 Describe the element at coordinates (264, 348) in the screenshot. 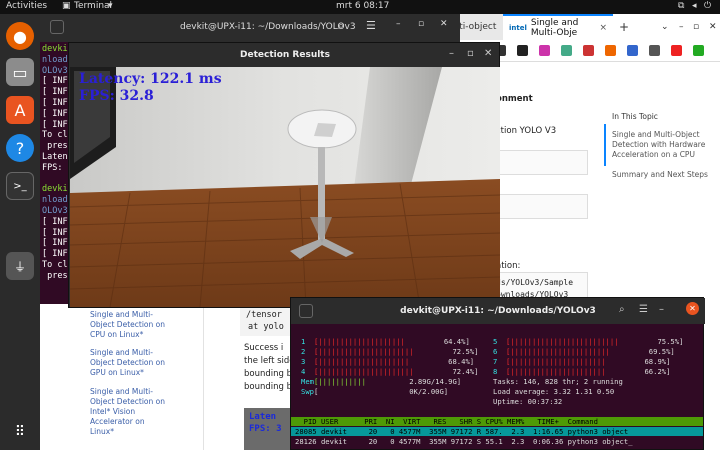

I see `success-text: Success i` at that location.